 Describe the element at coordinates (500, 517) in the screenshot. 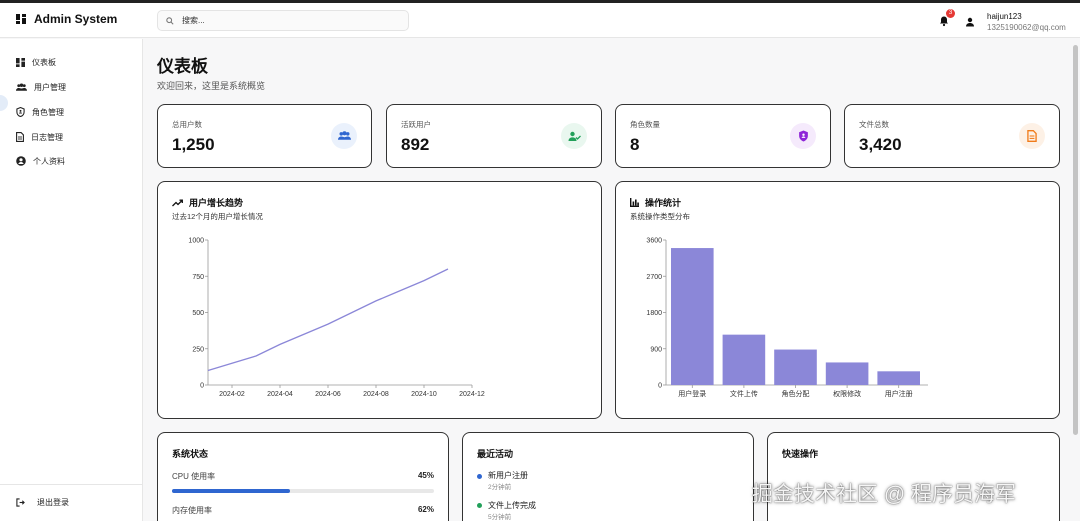

I see `activity-time: 5分钟前` at that location.